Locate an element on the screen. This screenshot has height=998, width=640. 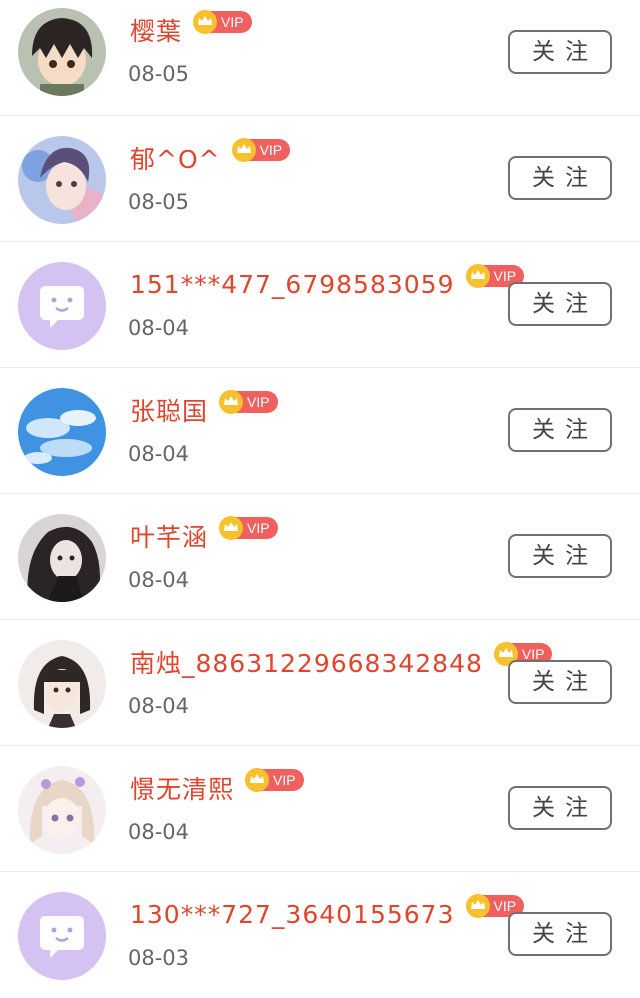
user-name: 南烛_88631229668342848 is located at coordinates (306, 662).